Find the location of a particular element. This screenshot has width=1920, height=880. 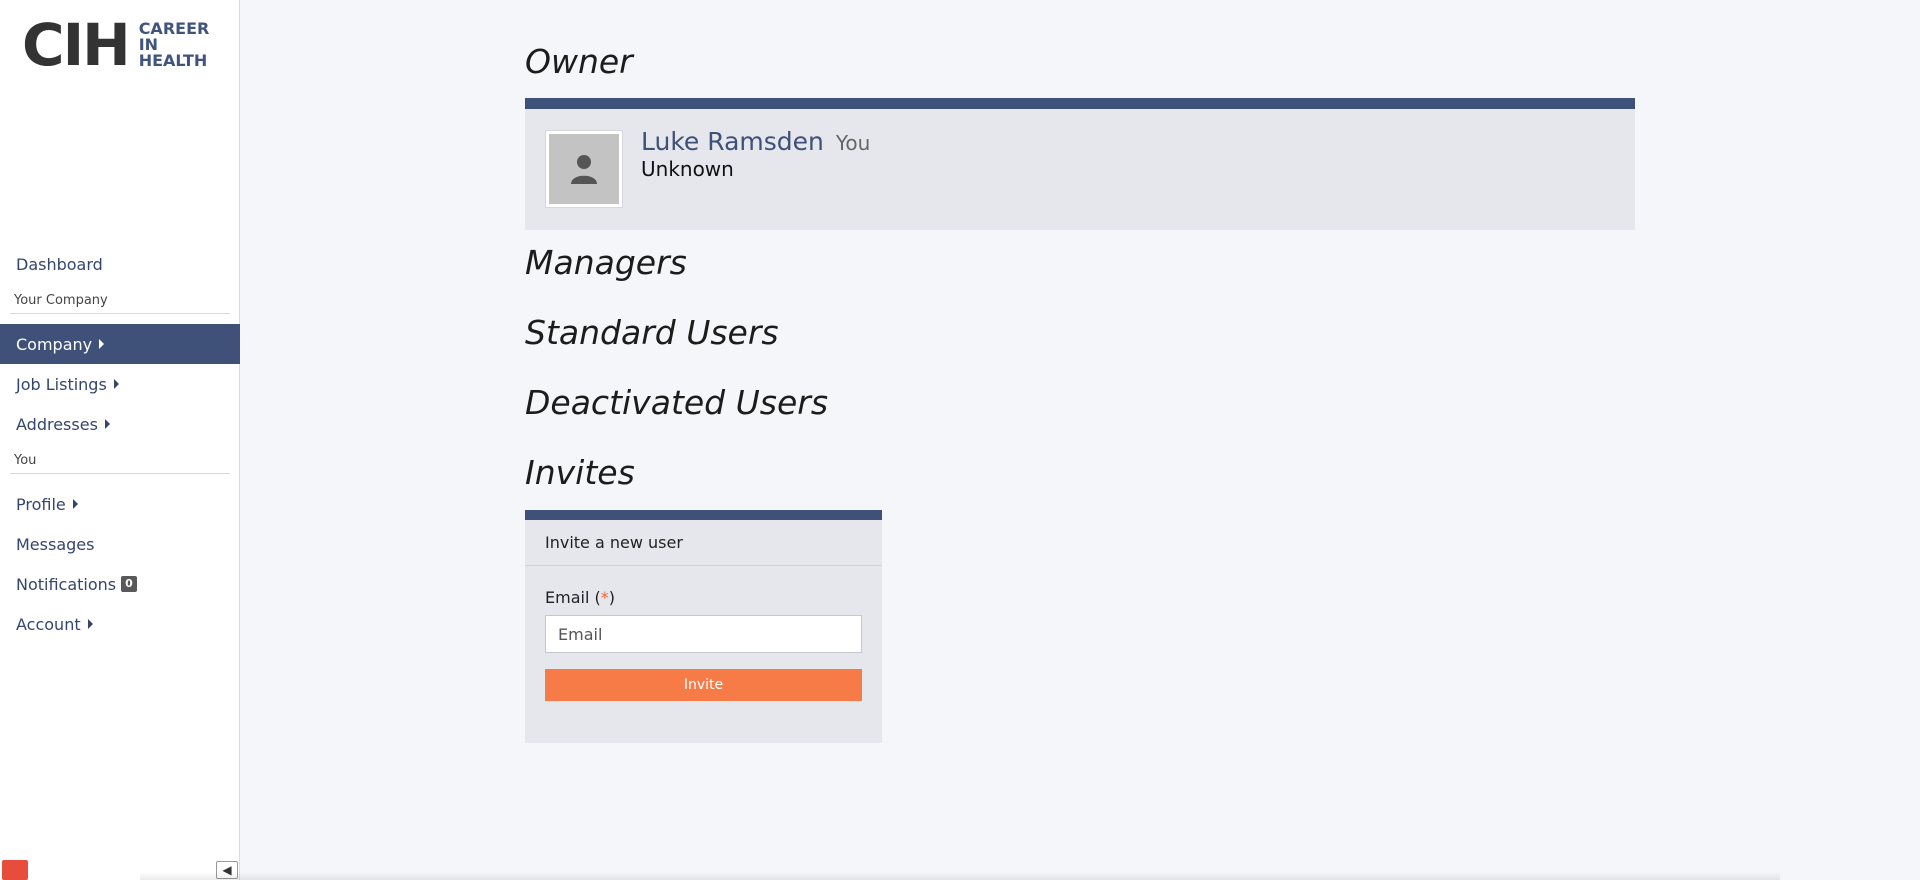

sidebar-item-messages: Messages is located at coordinates (120, 544).